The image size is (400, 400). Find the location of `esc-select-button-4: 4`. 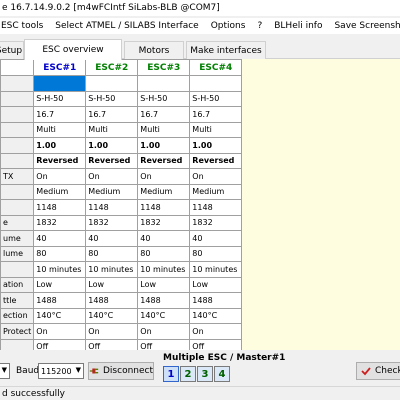

esc-select-button-4: 4 is located at coordinates (222, 374).